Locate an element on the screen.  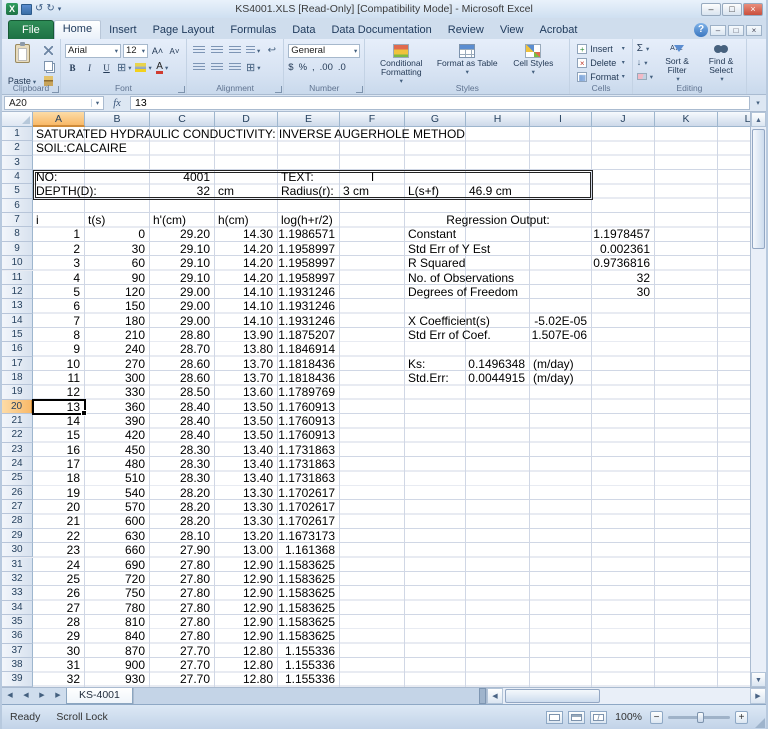
column-header-C: C is located at coordinates (182, 119).